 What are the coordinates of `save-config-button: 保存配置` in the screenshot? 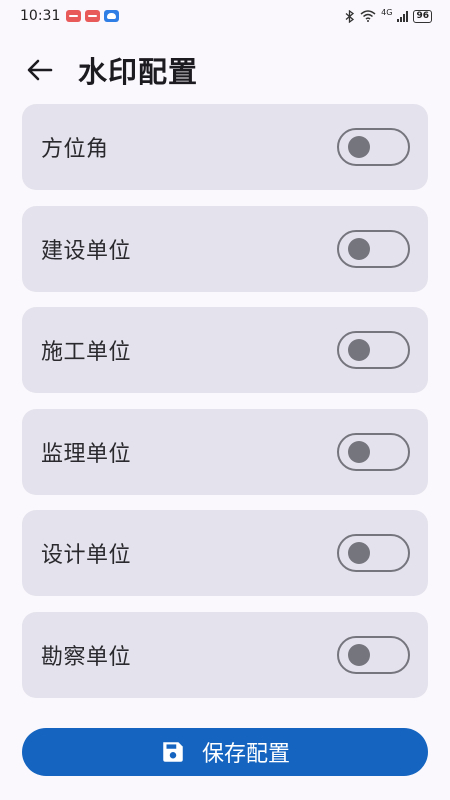 It's located at (225, 752).